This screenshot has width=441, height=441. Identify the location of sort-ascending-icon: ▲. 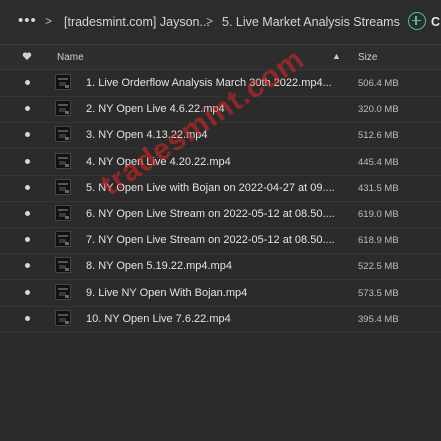
(336, 56).